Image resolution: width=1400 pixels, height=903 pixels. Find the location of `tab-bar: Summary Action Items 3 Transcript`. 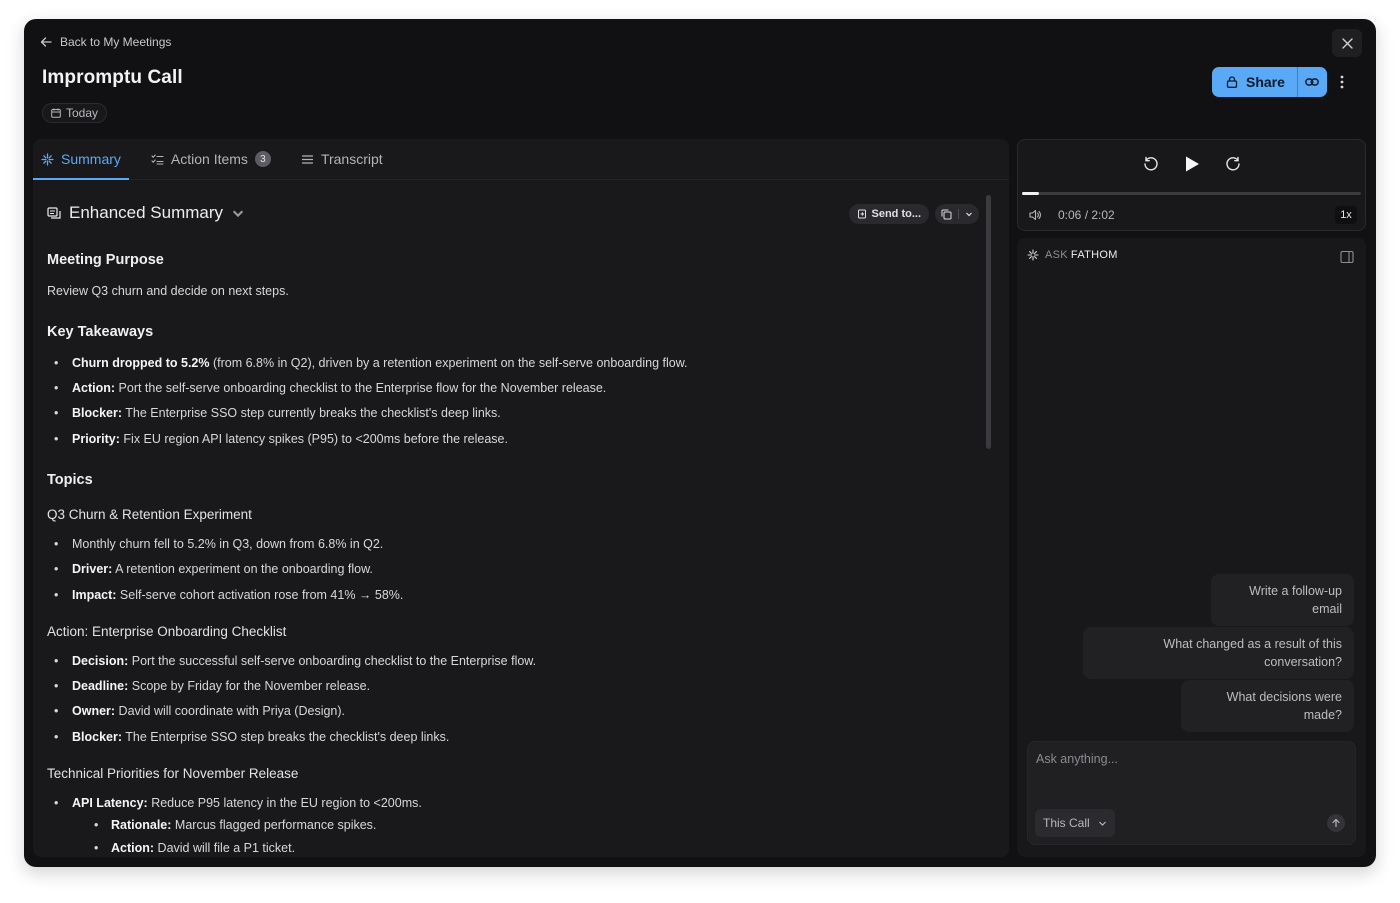

tab-bar: Summary Action Items 3 Transcript is located at coordinates (521, 159).